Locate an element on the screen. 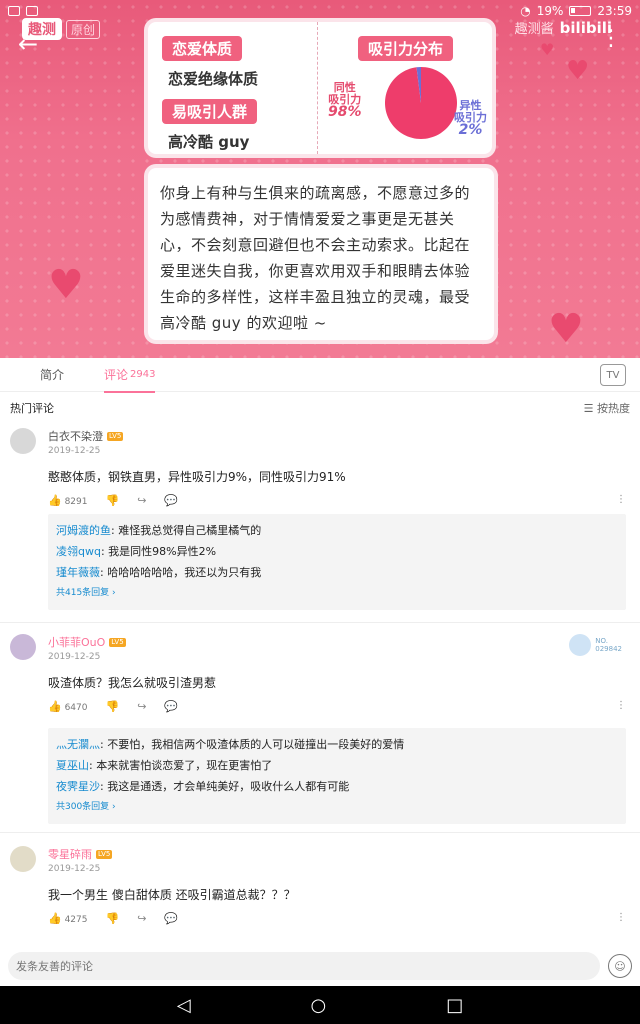  reply-item: 夏巫山: 本来就害怕谈恋爱了，现在更害怕了 is located at coordinates (164, 765).